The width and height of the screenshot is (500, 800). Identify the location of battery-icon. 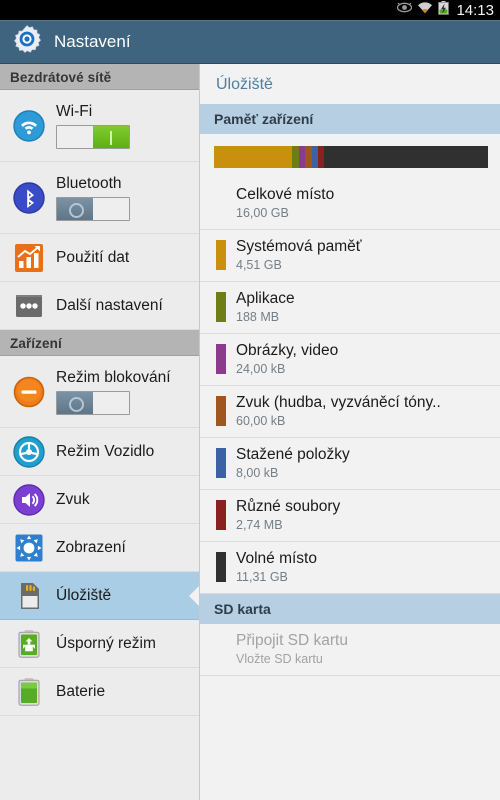
(29, 692).